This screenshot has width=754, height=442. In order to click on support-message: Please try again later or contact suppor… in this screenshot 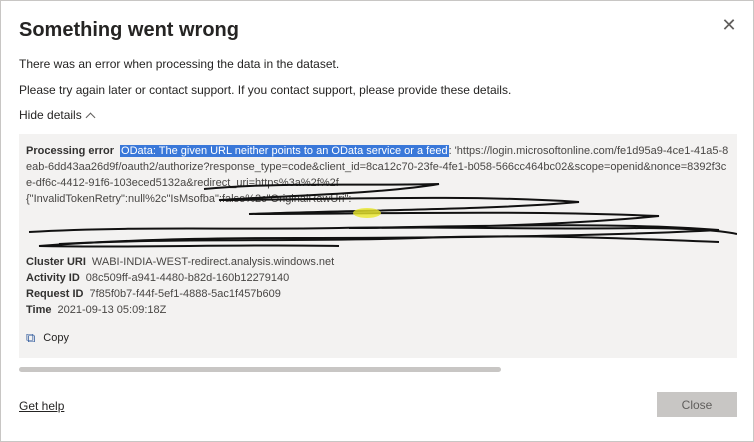, I will do `click(265, 90)`.